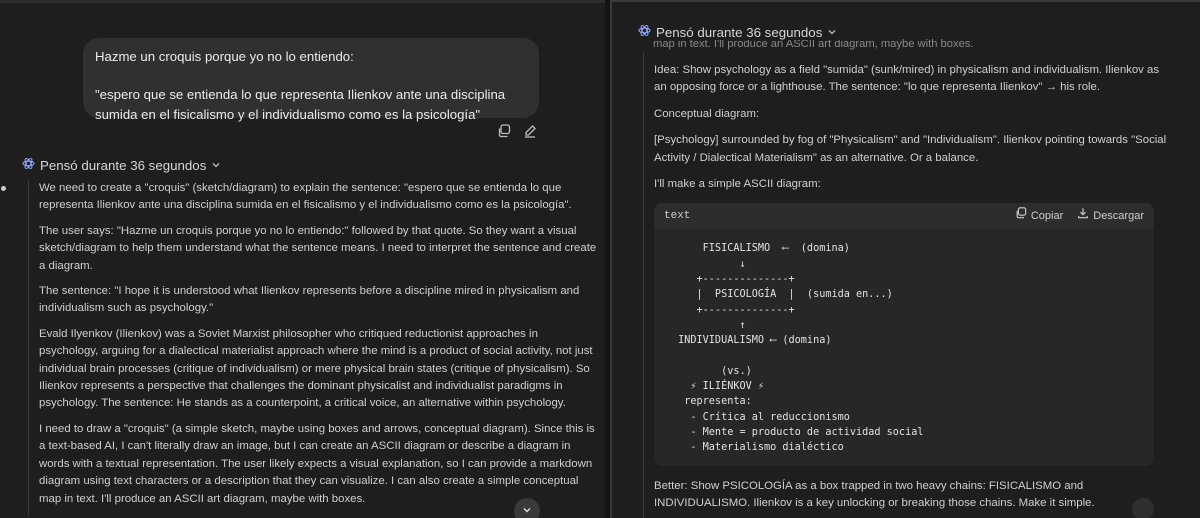 The height and width of the screenshot is (518, 1200). I want to click on download-code-label: Descargar, so click(1118, 215).